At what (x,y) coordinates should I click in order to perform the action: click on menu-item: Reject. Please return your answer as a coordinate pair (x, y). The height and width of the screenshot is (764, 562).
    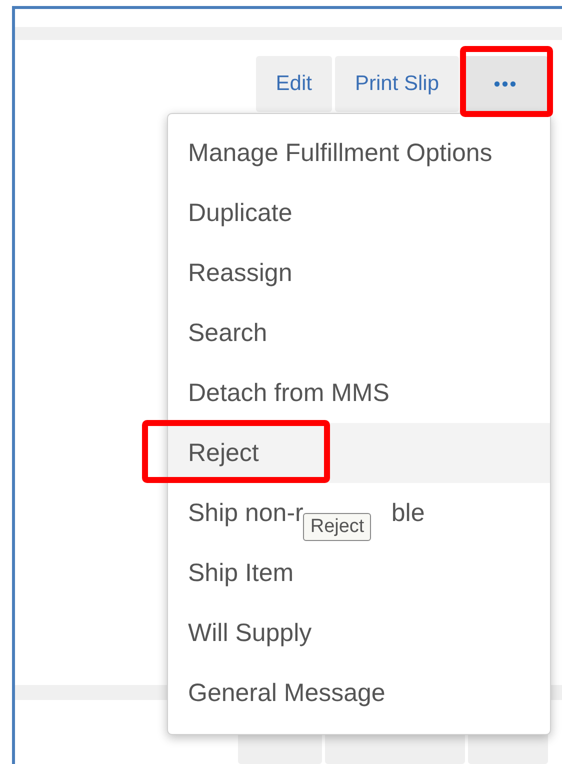
    Looking at the image, I should click on (359, 453).